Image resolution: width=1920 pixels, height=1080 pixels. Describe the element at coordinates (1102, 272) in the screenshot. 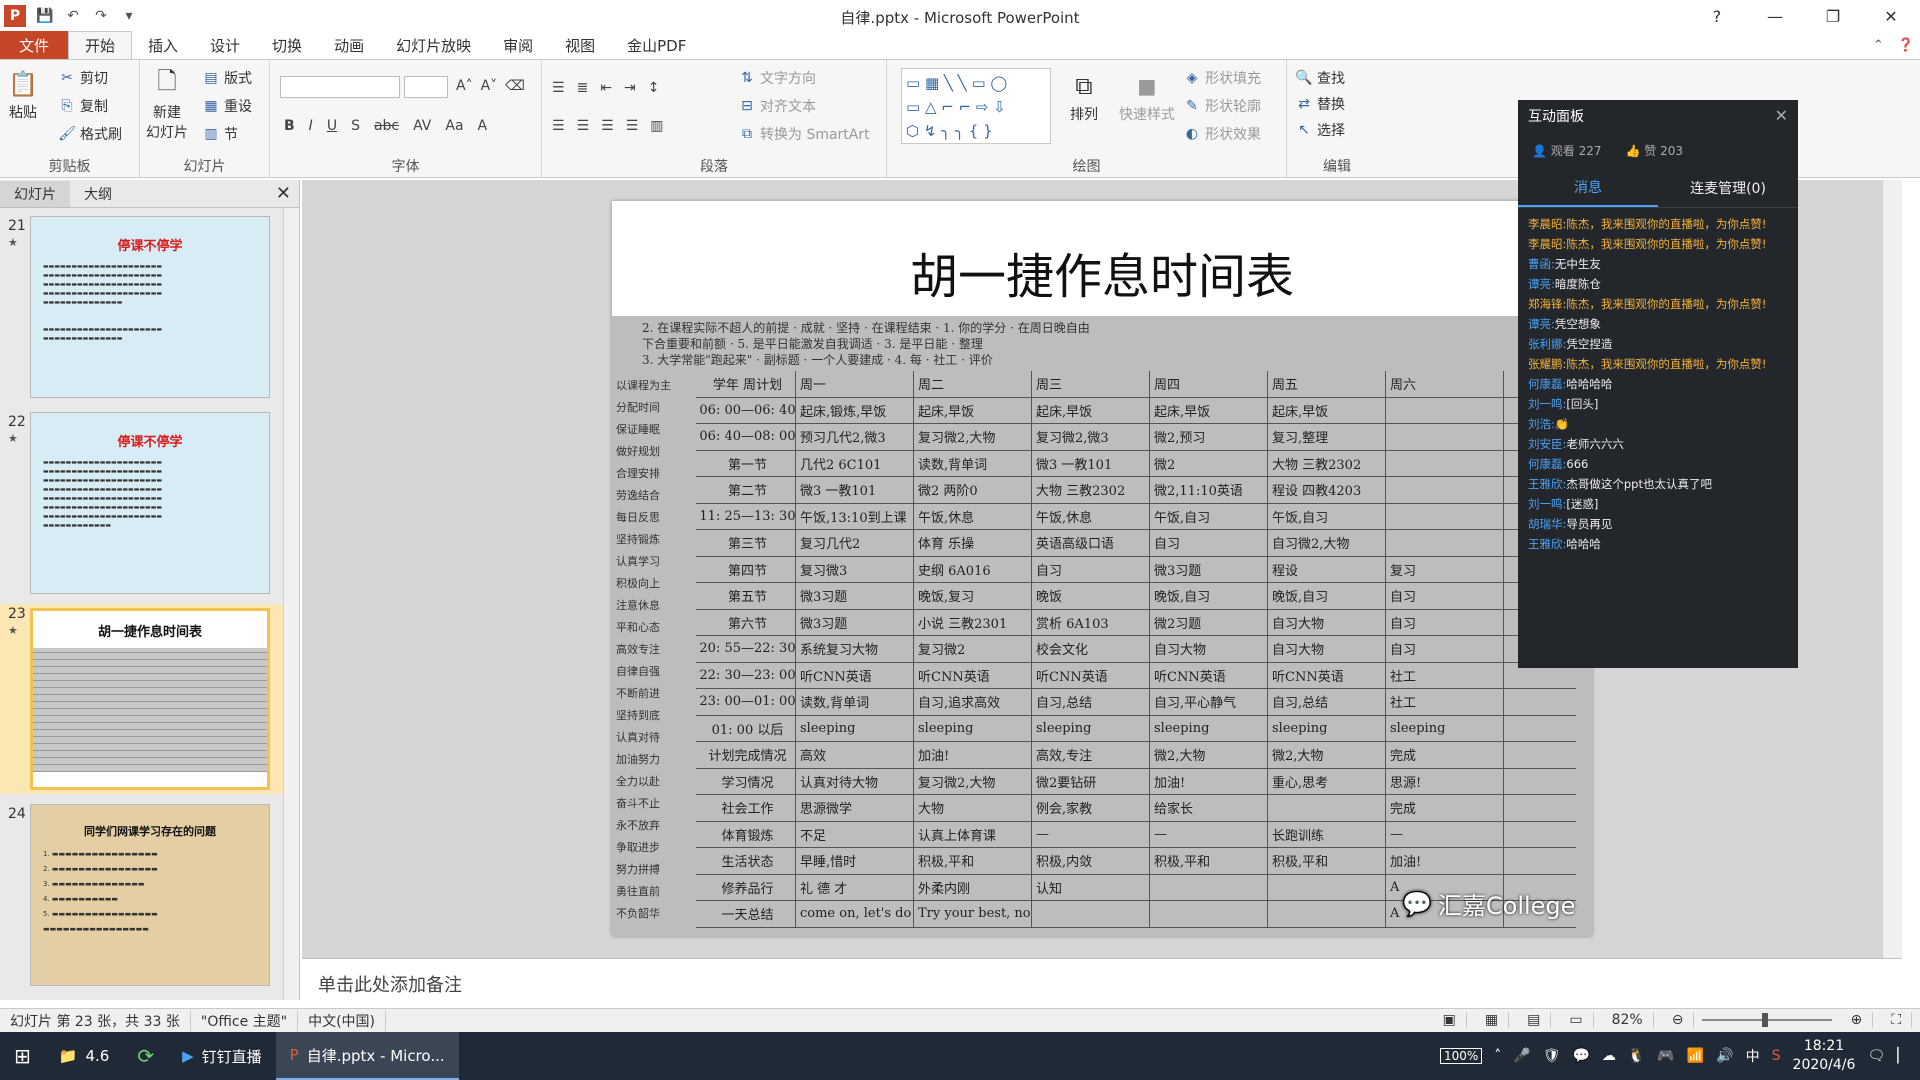

I see `slide-title: 胡一捷作息时间表` at that location.